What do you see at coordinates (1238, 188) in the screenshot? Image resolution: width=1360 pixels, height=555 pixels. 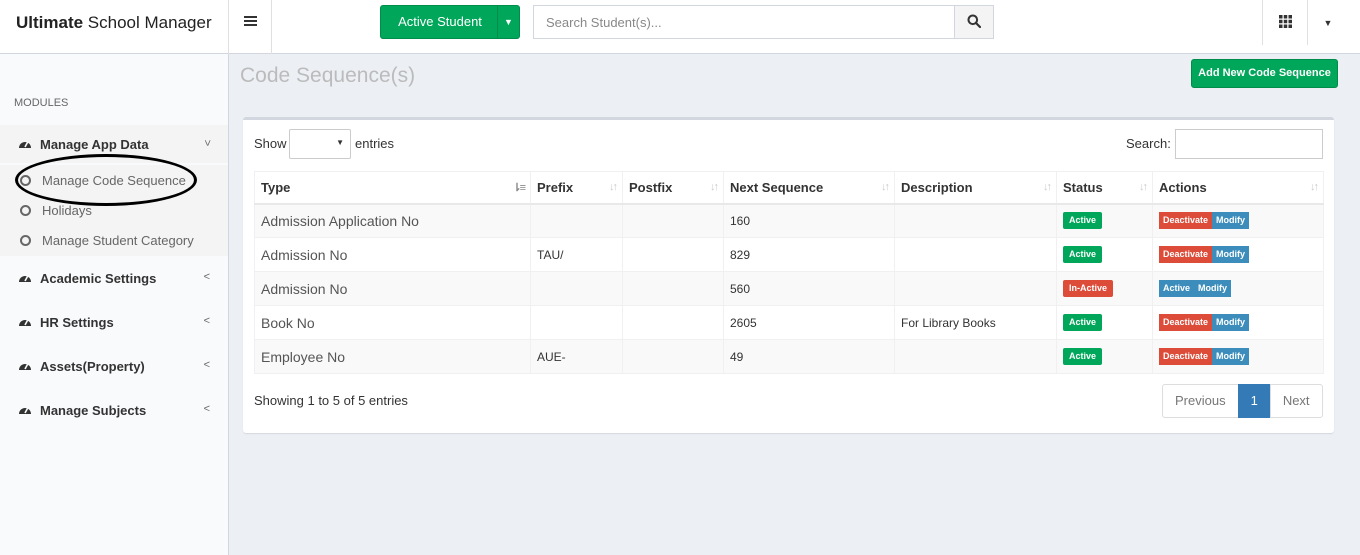 I see `column-header-actions: Actions ↓↑` at bounding box center [1238, 188].